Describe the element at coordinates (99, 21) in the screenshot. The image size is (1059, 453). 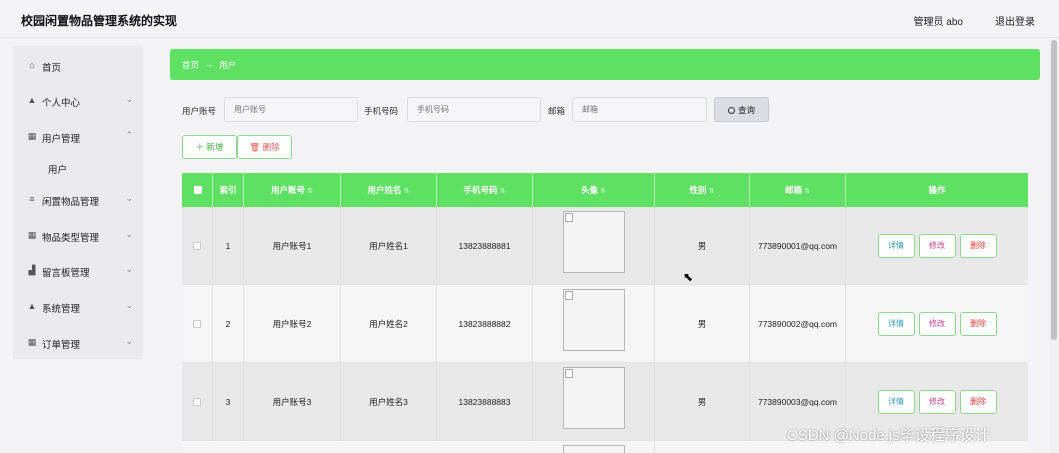
I see `app-title: 校园闲置物品管理系统的实现` at that location.